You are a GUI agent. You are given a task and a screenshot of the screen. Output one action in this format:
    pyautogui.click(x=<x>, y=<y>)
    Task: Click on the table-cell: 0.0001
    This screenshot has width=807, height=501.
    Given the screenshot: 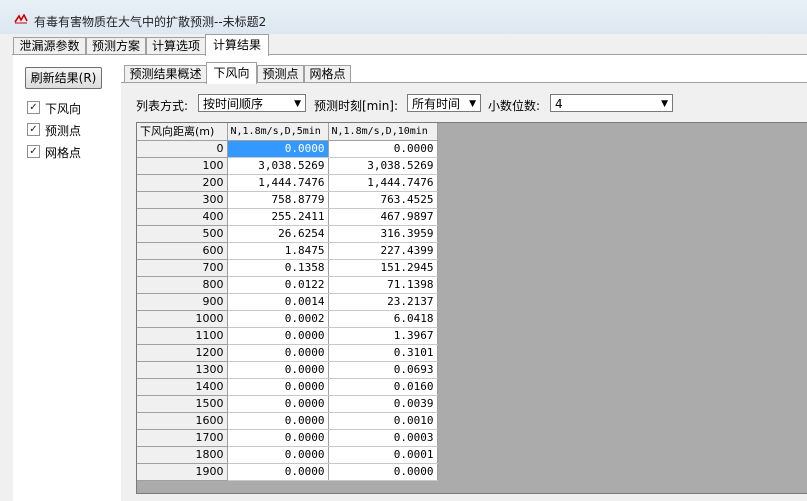 What is the action you would take?
    pyautogui.click(x=383, y=455)
    